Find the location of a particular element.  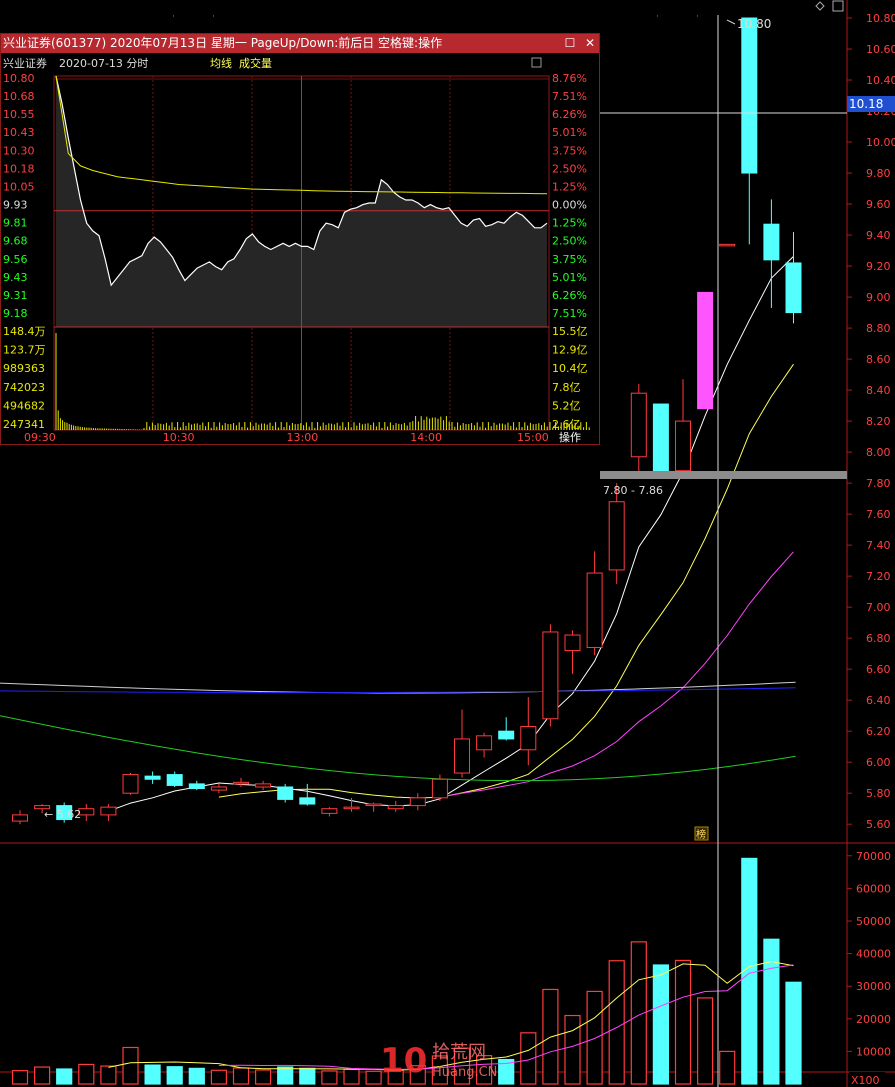

intraday-pct-label: 6.26% is located at coordinates (569, 114).